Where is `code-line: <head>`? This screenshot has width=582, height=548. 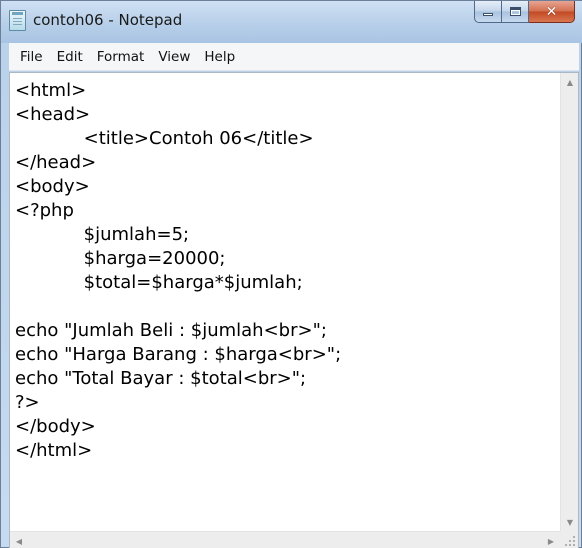
code-line: <head> is located at coordinates (53, 114).